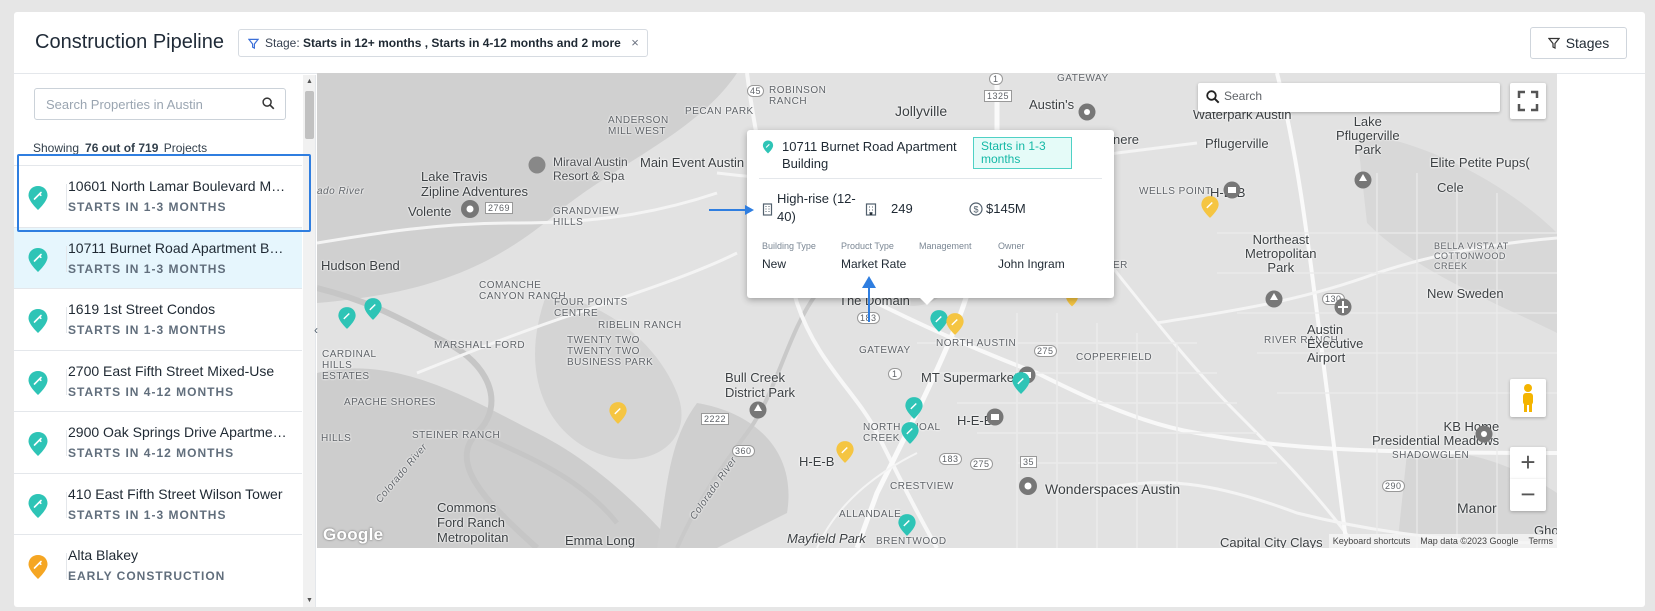 This screenshot has width=1655, height=611. Describe the element at coordinates (456, 435) in the screenshot. I see `map-label: STEINER RANCH` at that location.